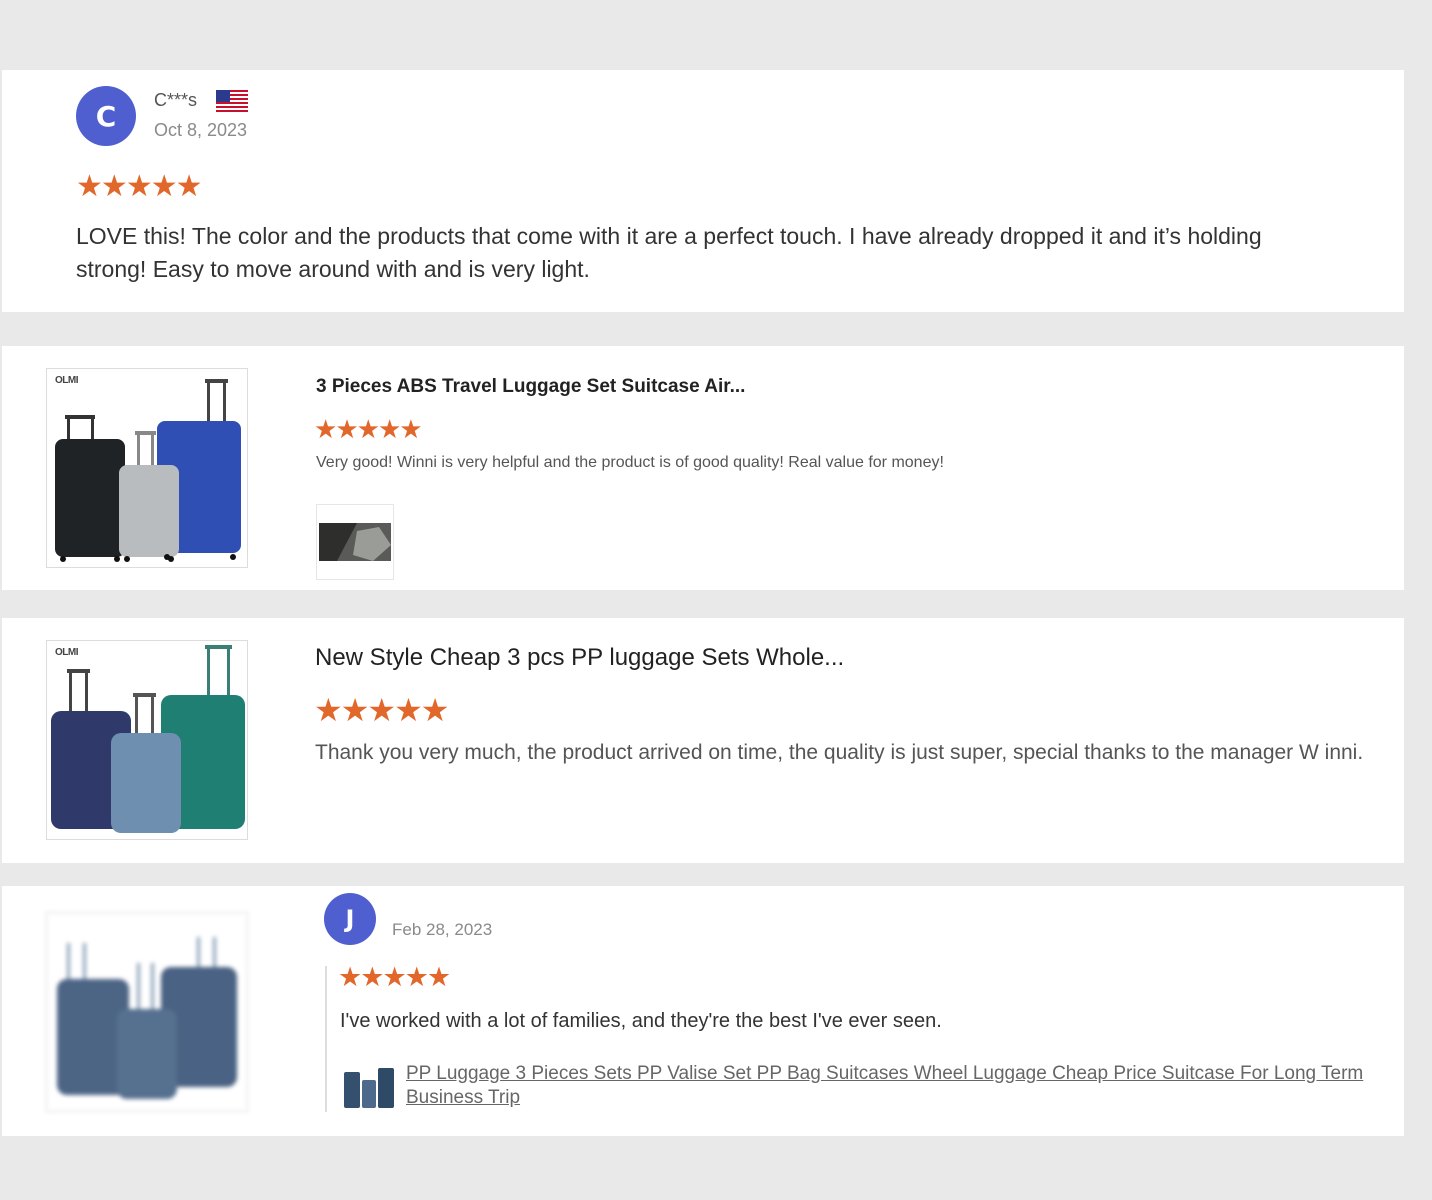 Image resolution: width=1432 pixels, height=1200 pixels. I want to click on avatar: J, so click(350, 919).